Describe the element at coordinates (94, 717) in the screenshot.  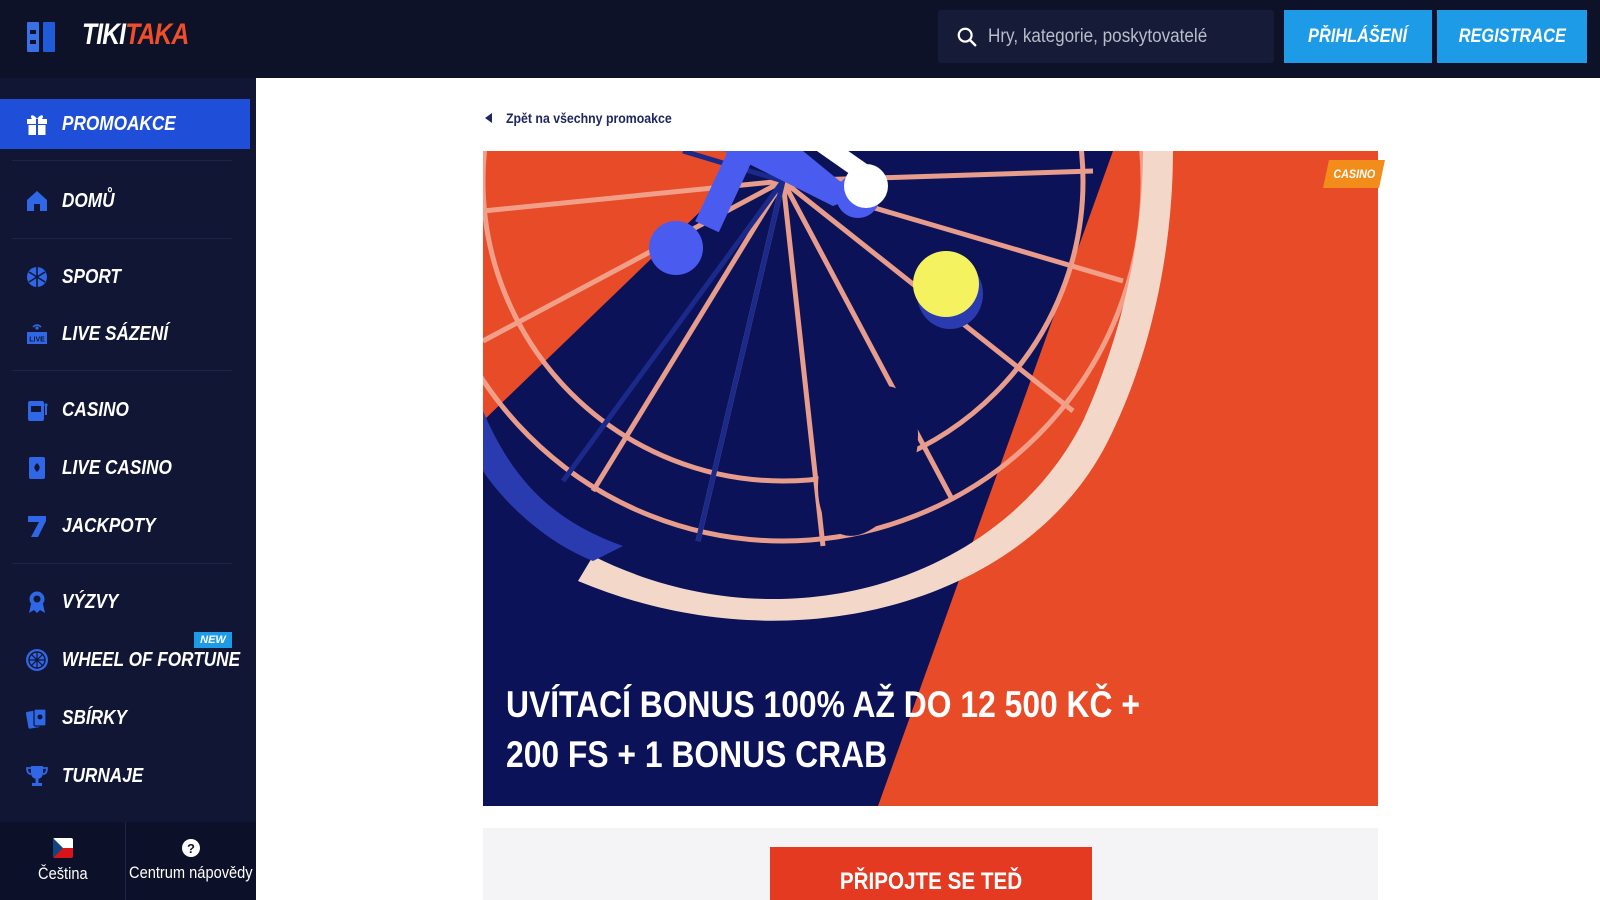
I see `sidebar-item-label: SBÍRKY` at that location.